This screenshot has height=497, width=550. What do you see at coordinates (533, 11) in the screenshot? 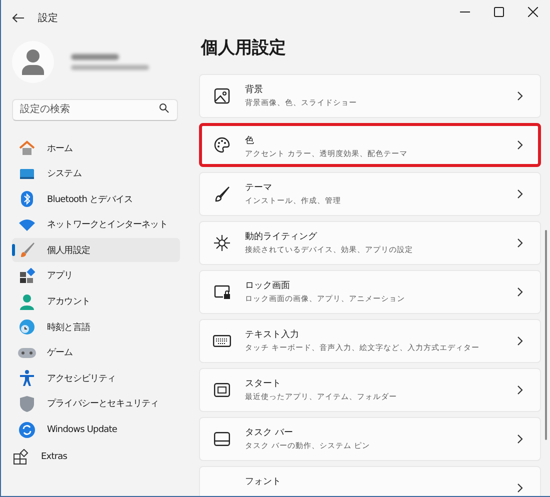
I see `close-icon` at bounding box center [533, 11].